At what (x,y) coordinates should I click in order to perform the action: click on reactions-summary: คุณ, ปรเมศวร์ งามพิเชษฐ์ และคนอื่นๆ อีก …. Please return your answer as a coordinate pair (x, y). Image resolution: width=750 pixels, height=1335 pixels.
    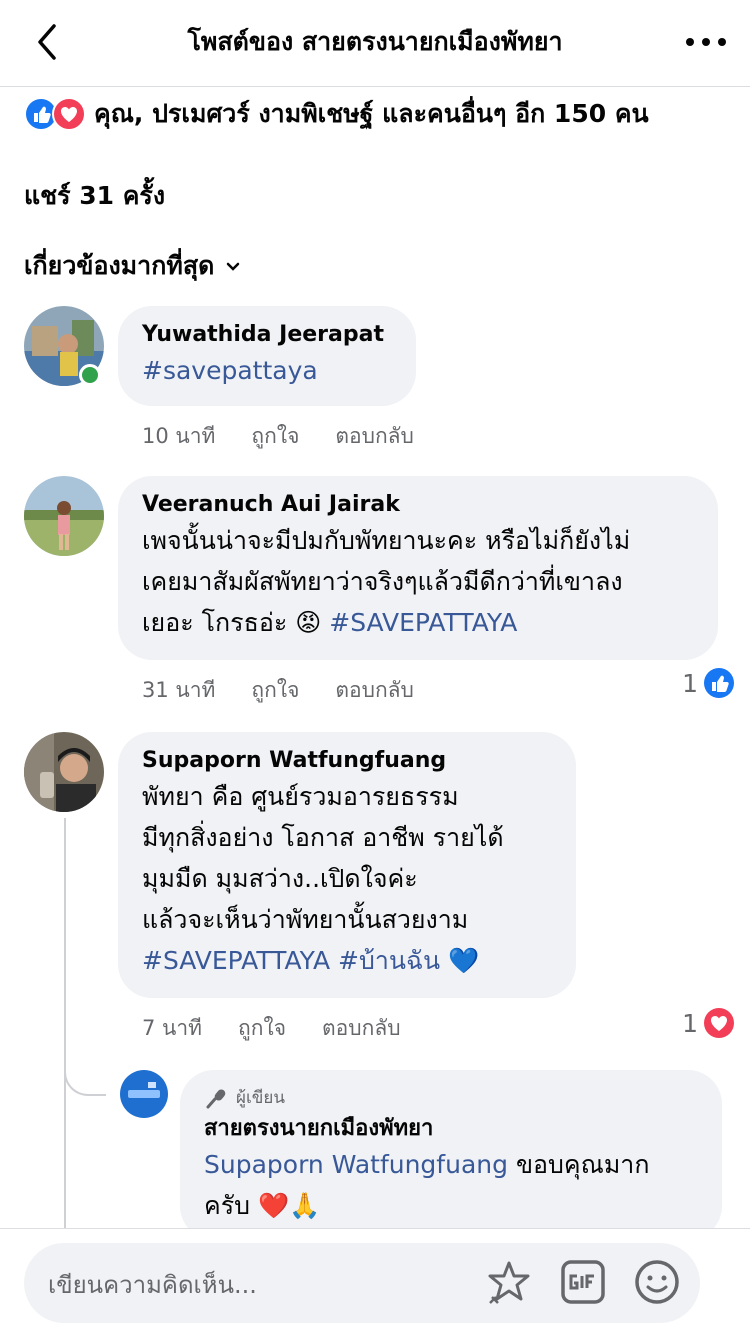
    Looking at the image, I should click on (336, 114).